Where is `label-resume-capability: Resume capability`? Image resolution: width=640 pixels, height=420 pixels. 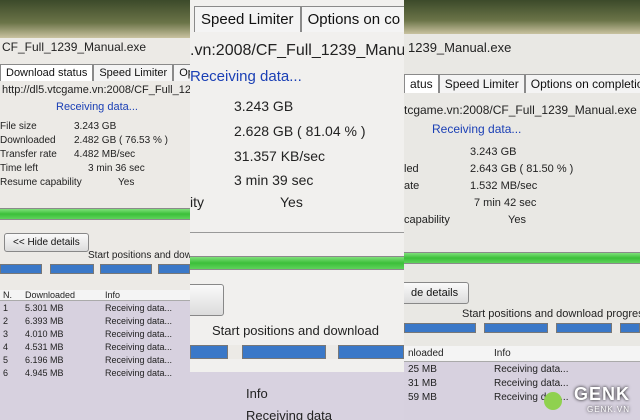
label-resume-capability: Resume capability is located at coordinates (41, 182).